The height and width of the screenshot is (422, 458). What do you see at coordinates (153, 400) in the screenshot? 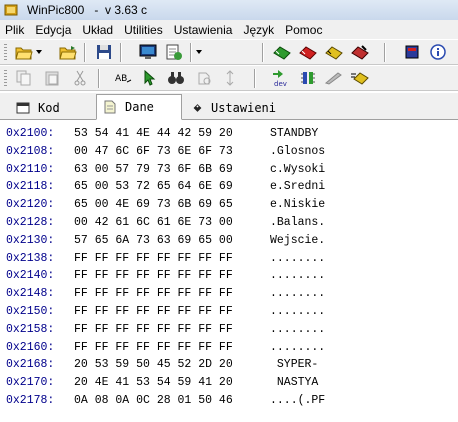
I see `hex-bytes: 0A 08 0A 0C 28 01 50 46` at bounding box center [153, 400].